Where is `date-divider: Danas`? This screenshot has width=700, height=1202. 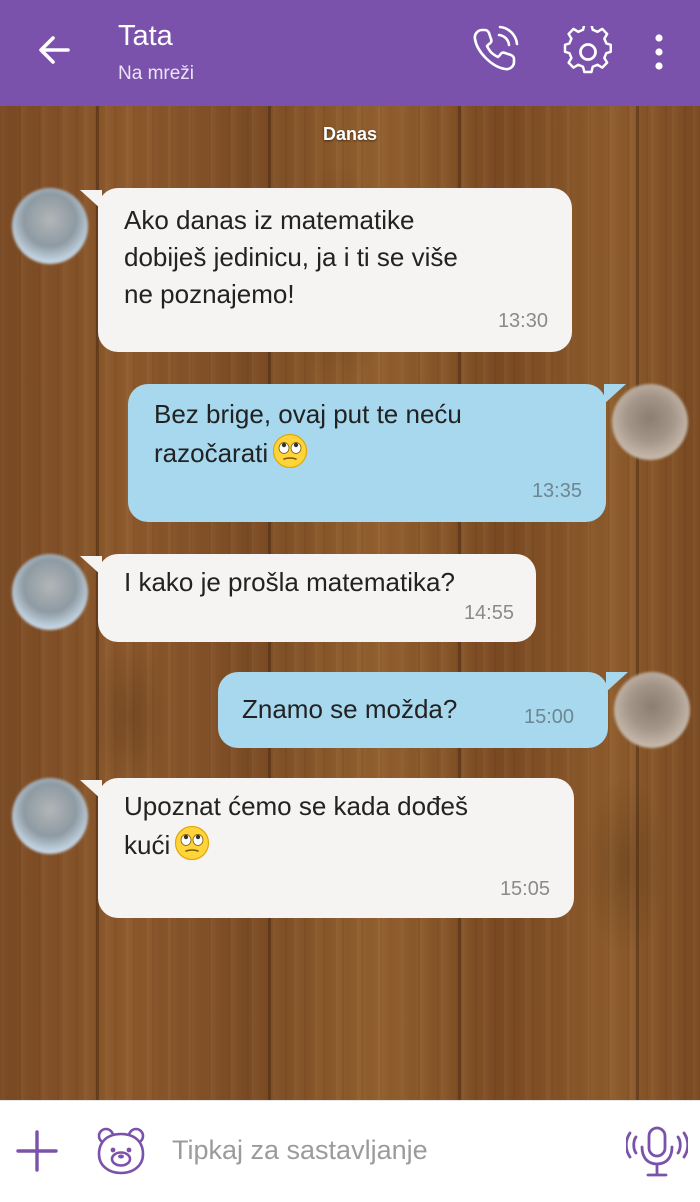
date-divider: Danas is located at coordinates (350, 134).